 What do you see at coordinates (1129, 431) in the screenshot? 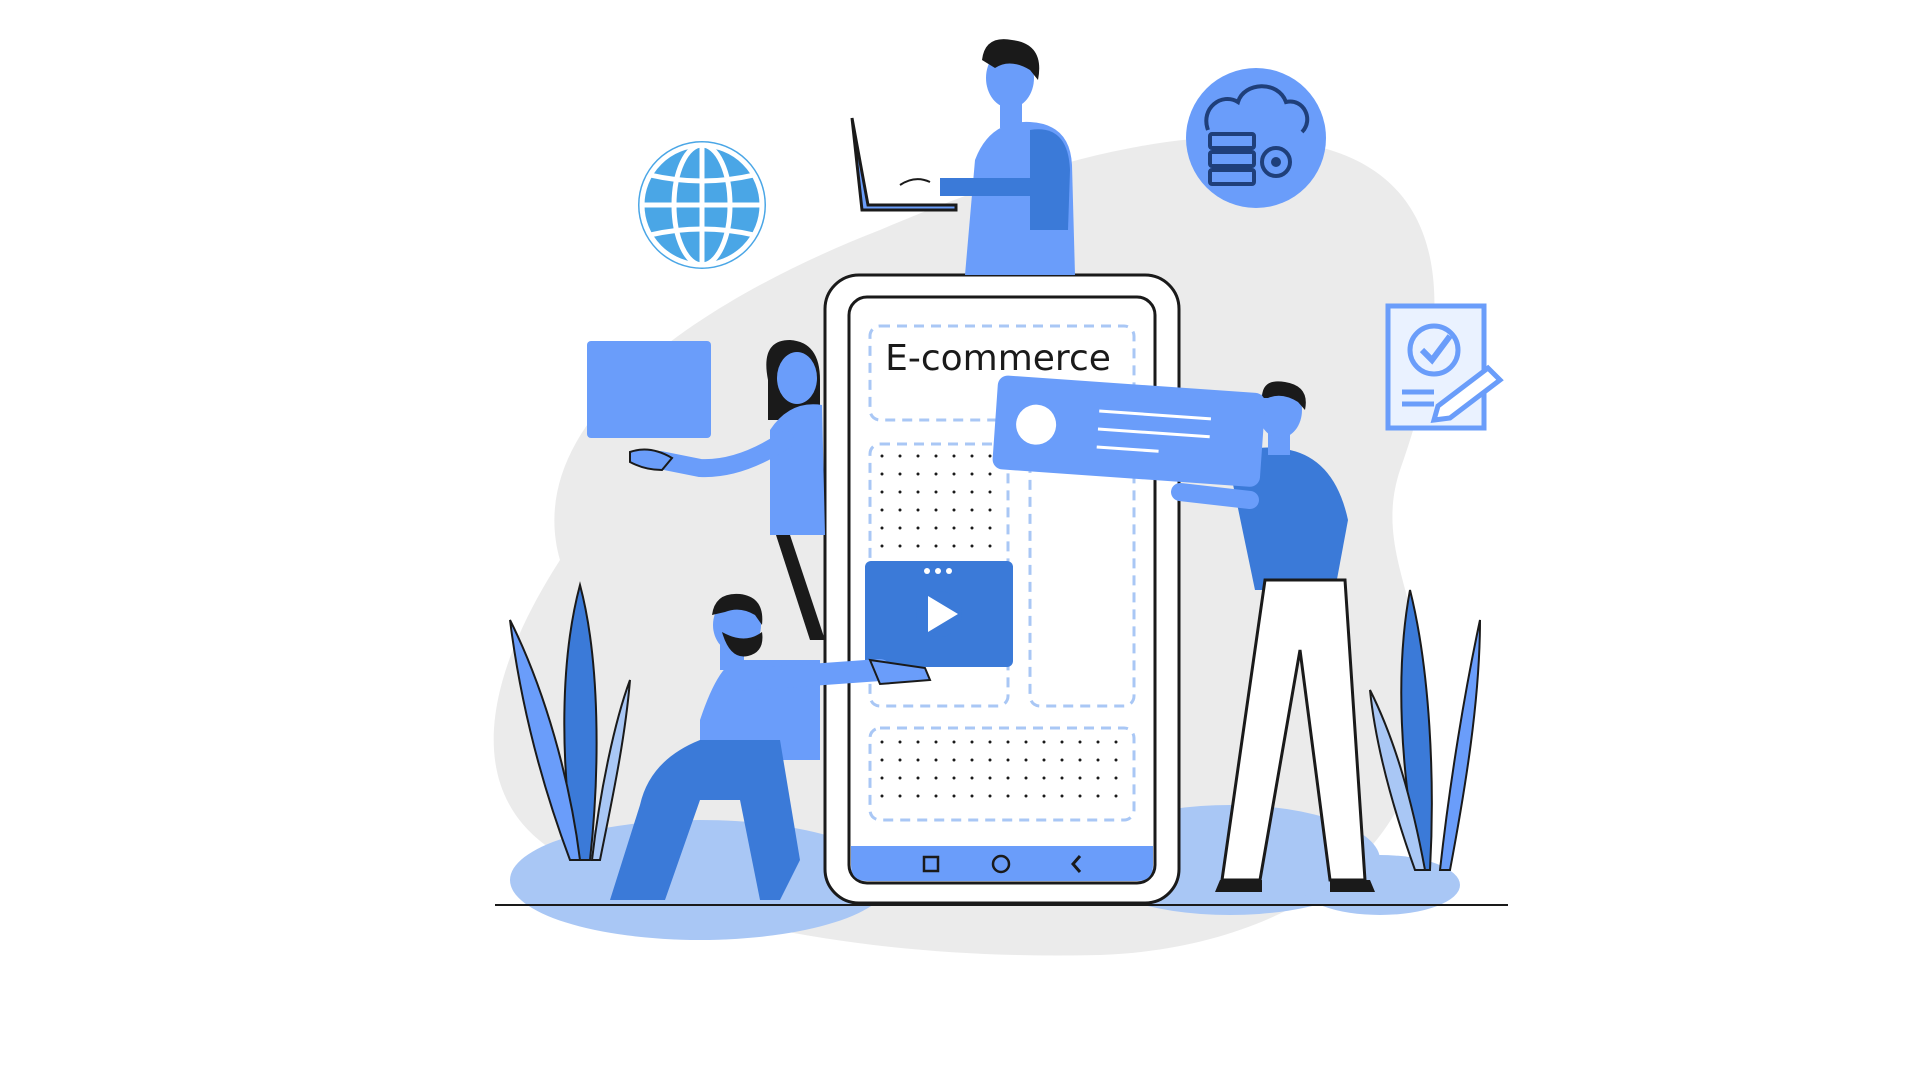
I see `chat-card` at bounding box center [1129, 431].